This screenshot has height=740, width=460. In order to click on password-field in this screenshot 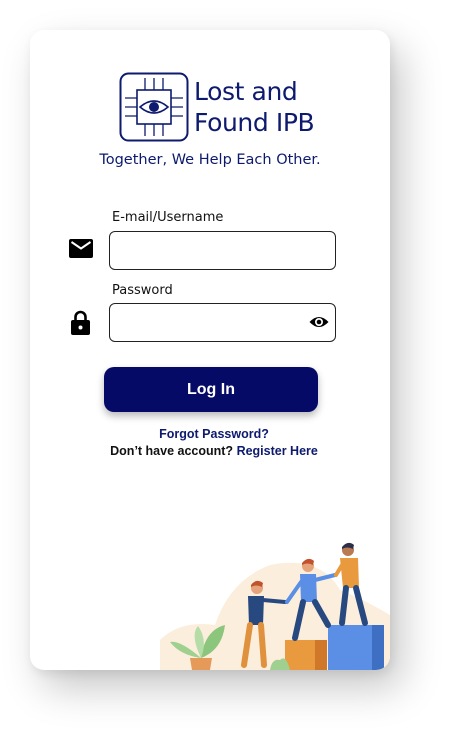, I will do `click(222, 322)`.